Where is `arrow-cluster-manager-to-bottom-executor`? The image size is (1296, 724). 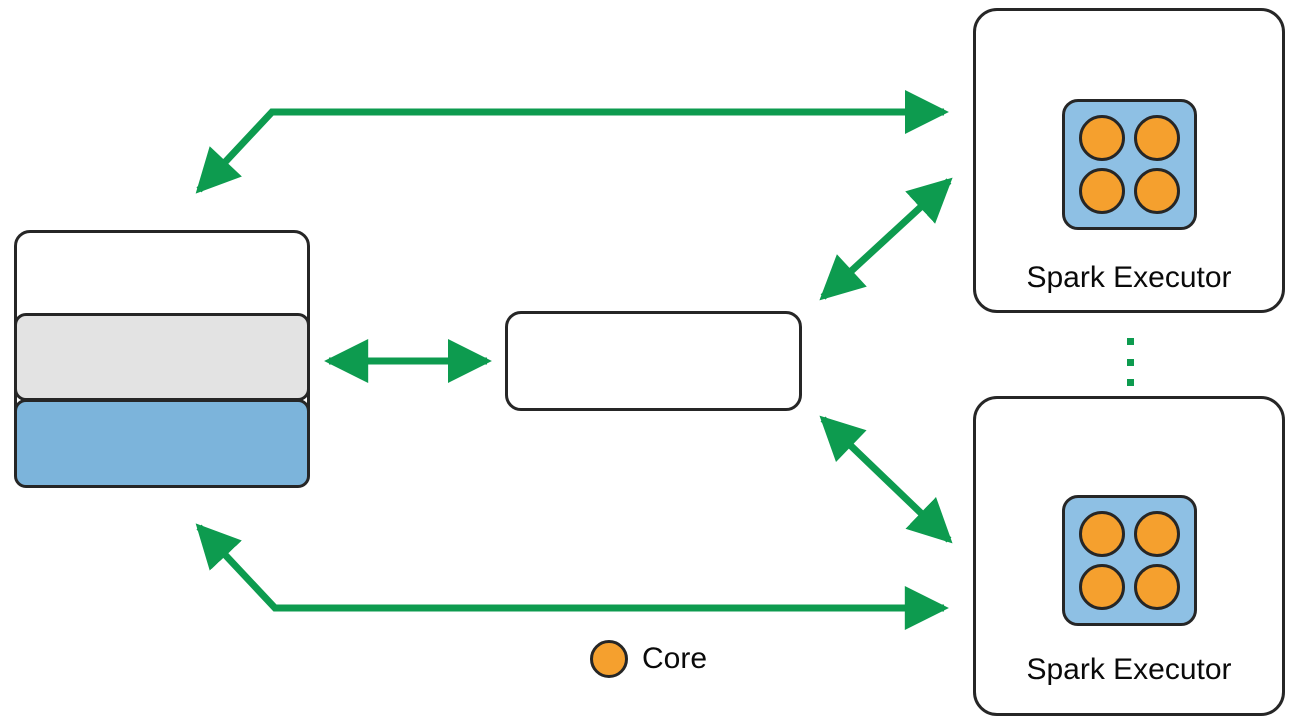 arrow-cluster-manager-to-bottom-executor is located at coordinates (886, 479).